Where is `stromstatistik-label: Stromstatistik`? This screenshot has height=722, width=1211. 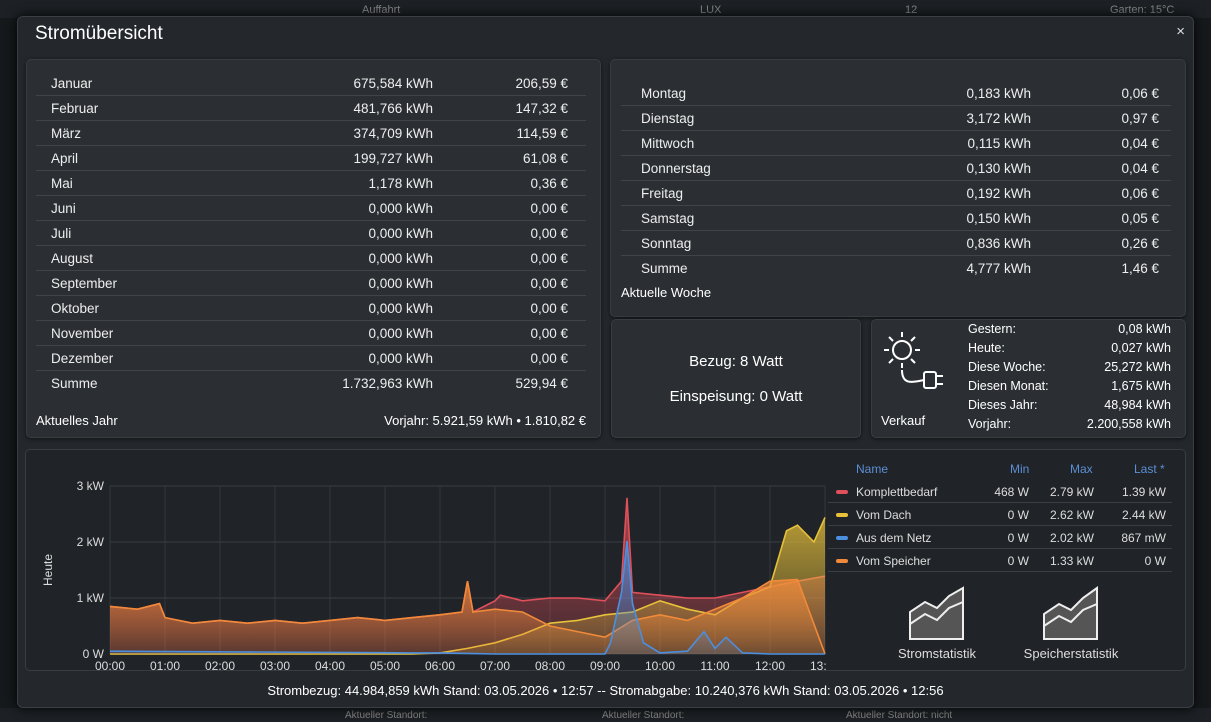
stromstatistik-label: Stromstatistik is located at coordinates (936, 653).